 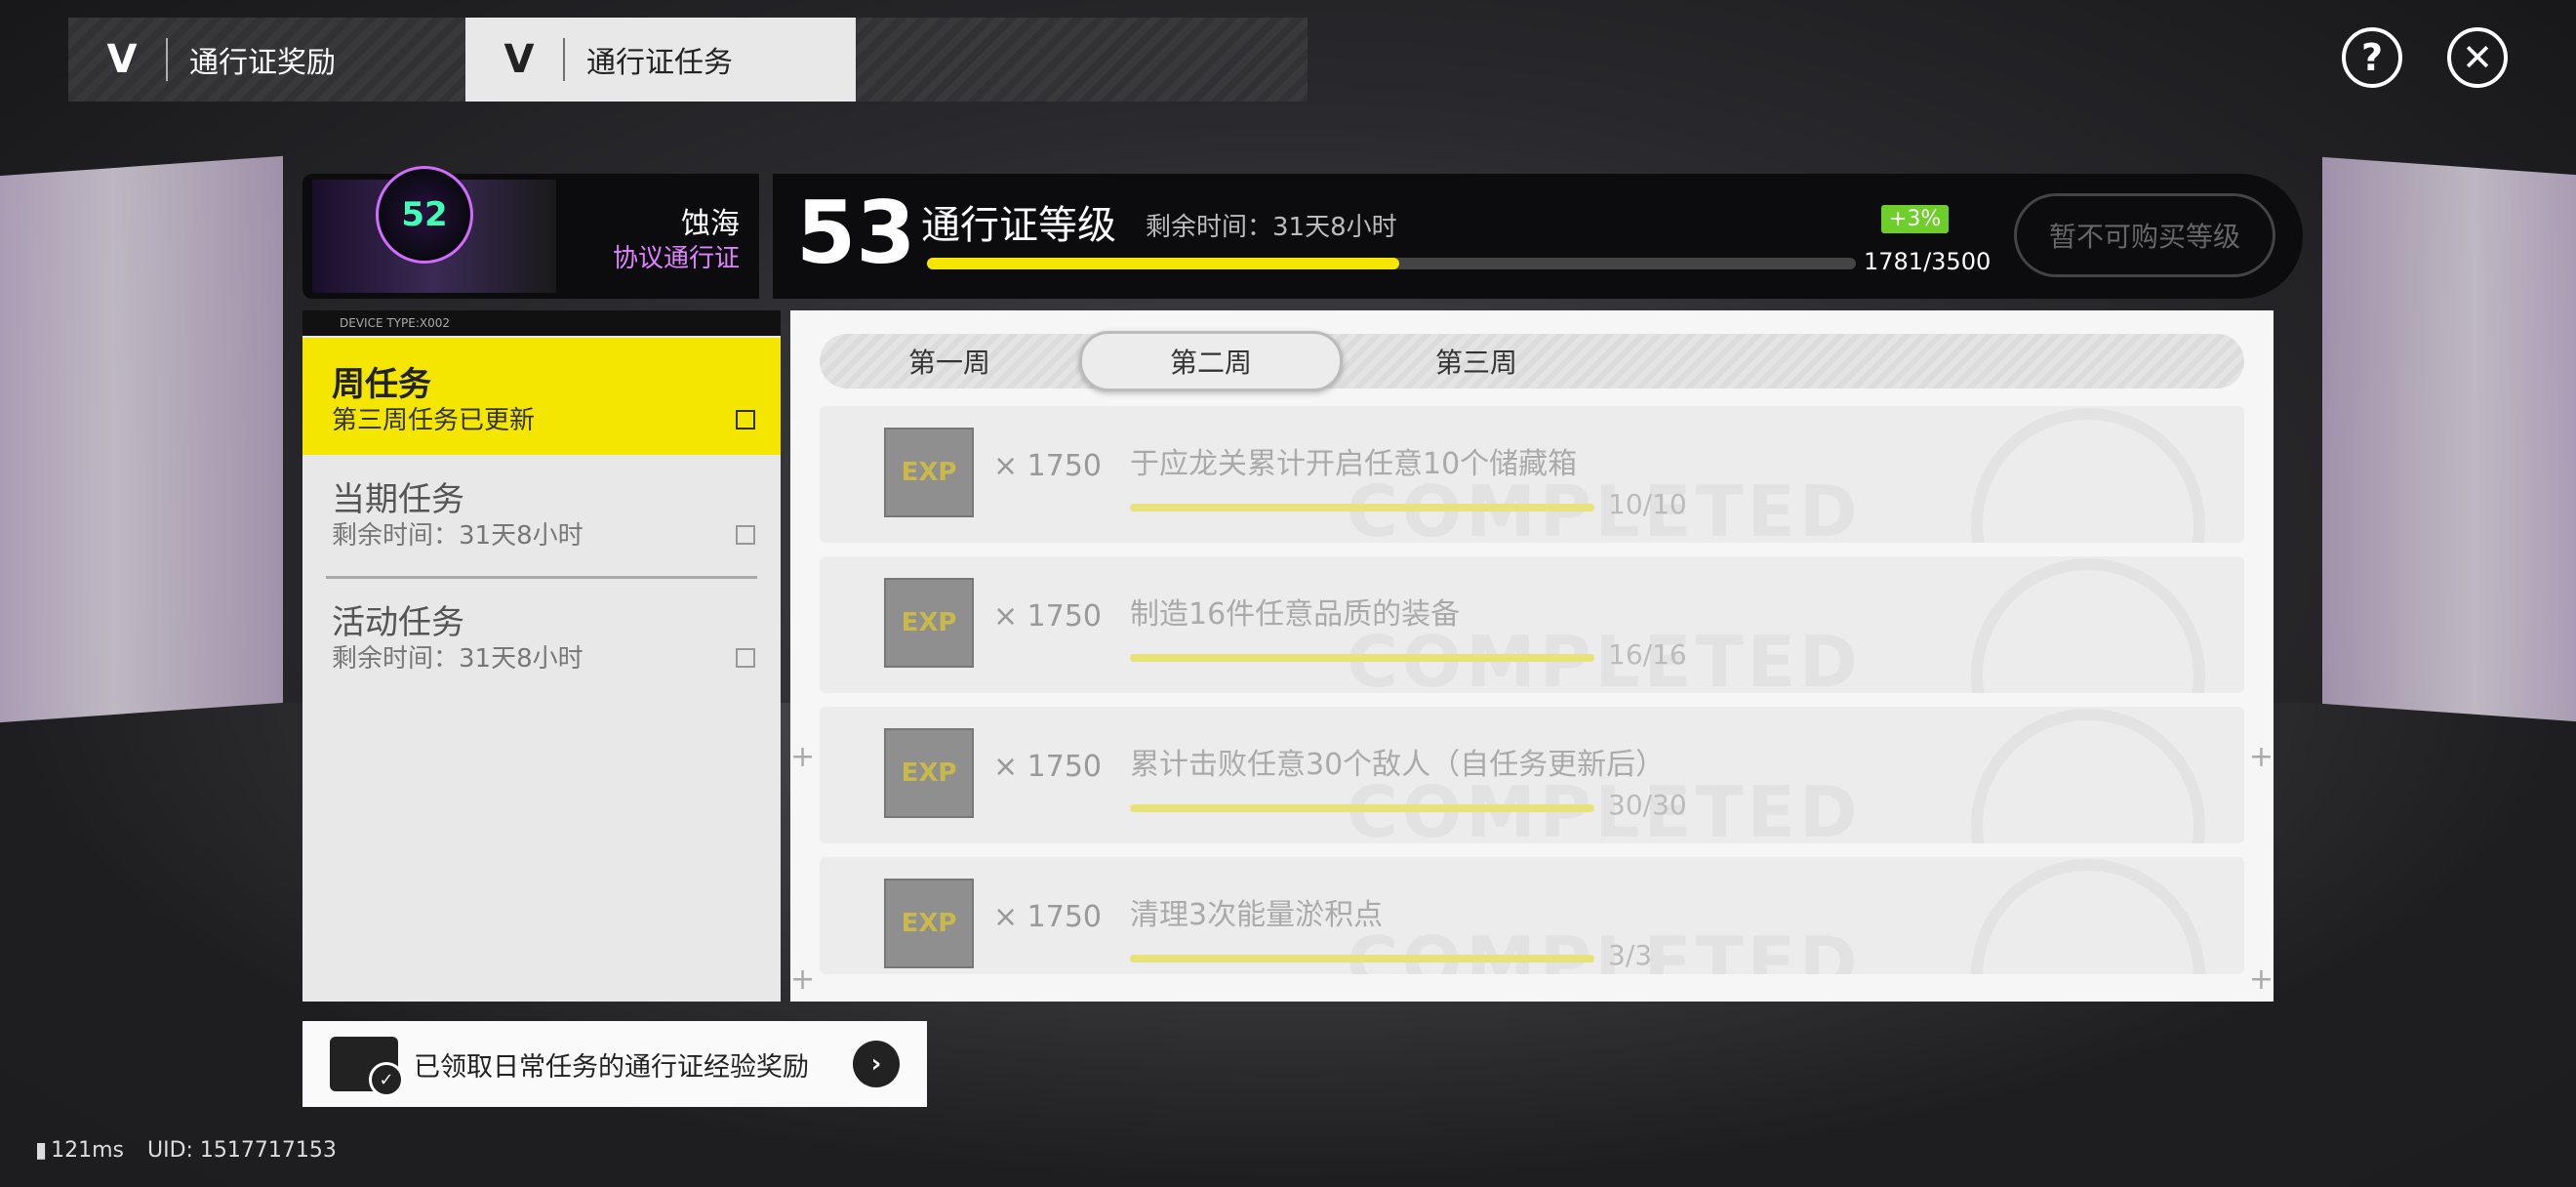 I want to click on menu-item-subtitle: 第三周任务已更新, so click(x=434, y=420).